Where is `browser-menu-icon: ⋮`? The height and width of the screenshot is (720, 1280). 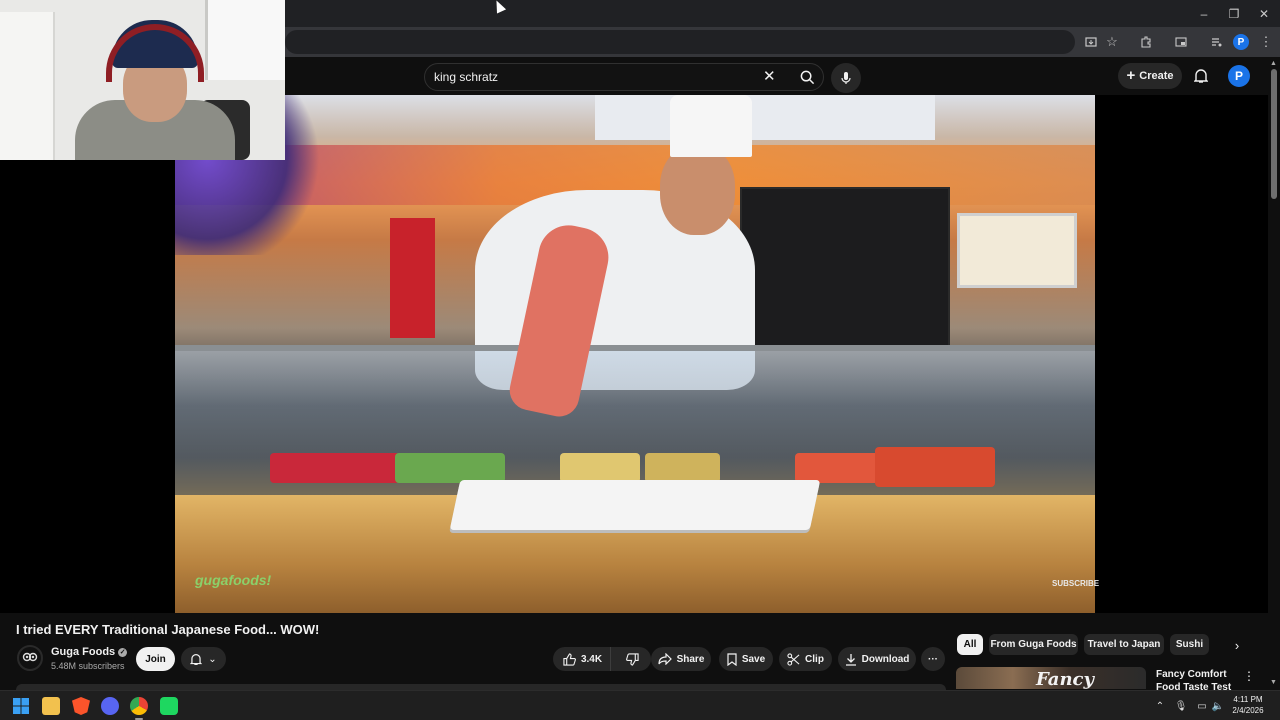
browser-menu-icon: ⋮ is located at coordinates (1266, 42).